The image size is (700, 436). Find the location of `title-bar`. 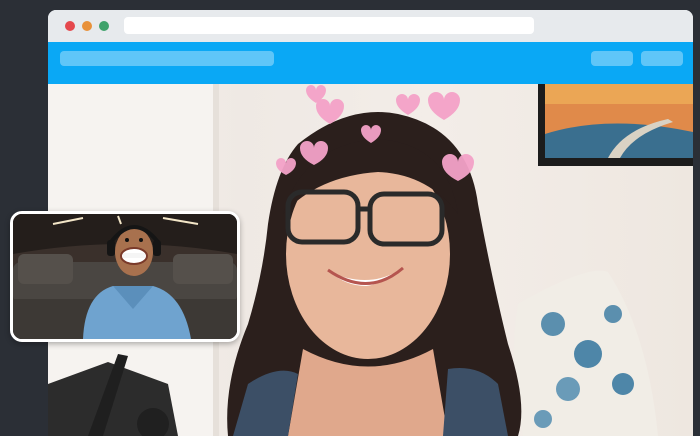

title-bar is located at coordinates (370, 26).